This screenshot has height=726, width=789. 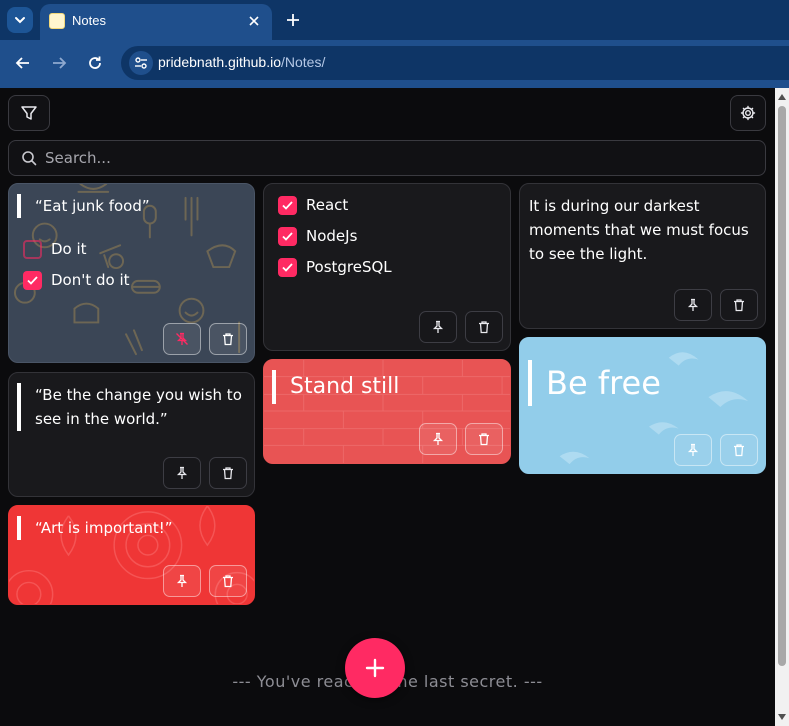 I want to click on reload-button, so click(x=95, y=63).